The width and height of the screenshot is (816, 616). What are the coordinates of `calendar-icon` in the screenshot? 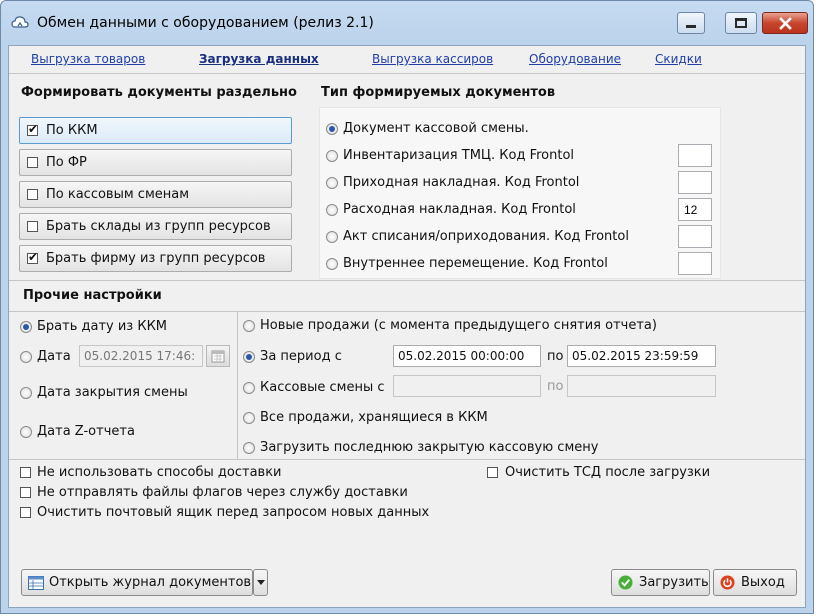 It's located at (218, 356).